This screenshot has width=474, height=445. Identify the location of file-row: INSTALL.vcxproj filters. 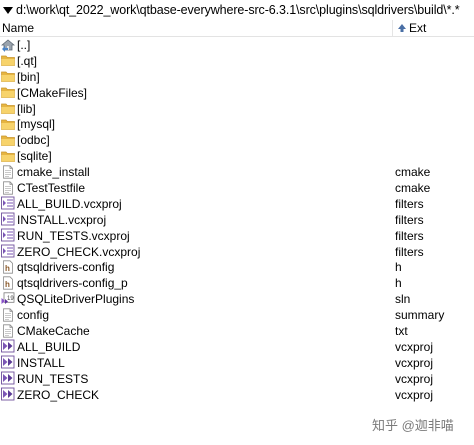
(237, 220).